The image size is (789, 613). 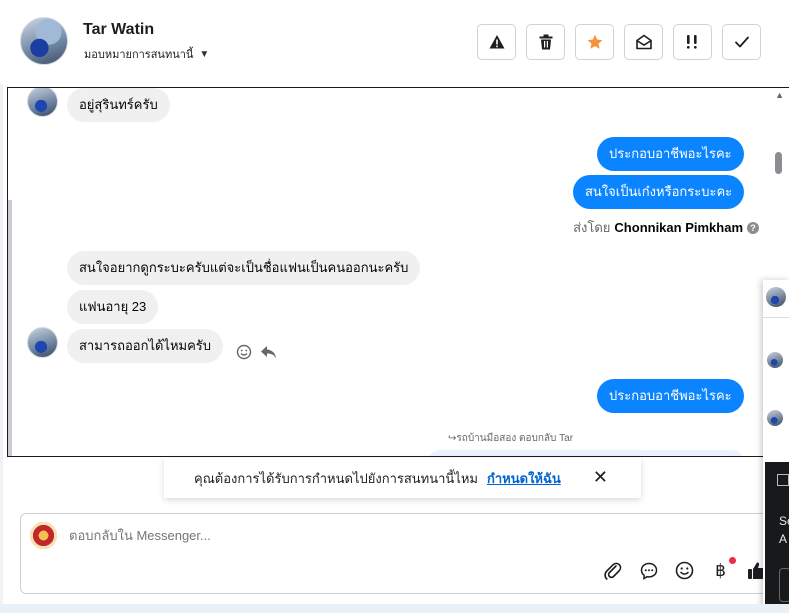 I want to click on attach-button, so click(x=612, y=570).